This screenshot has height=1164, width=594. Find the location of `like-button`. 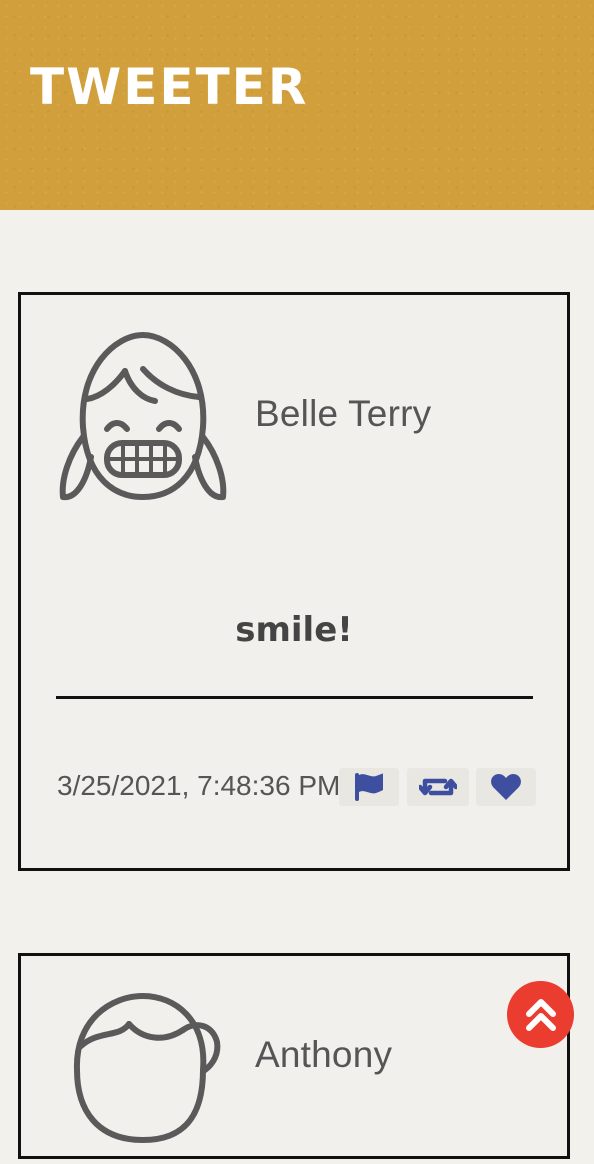

like-button is located at coordinates (506, 787).